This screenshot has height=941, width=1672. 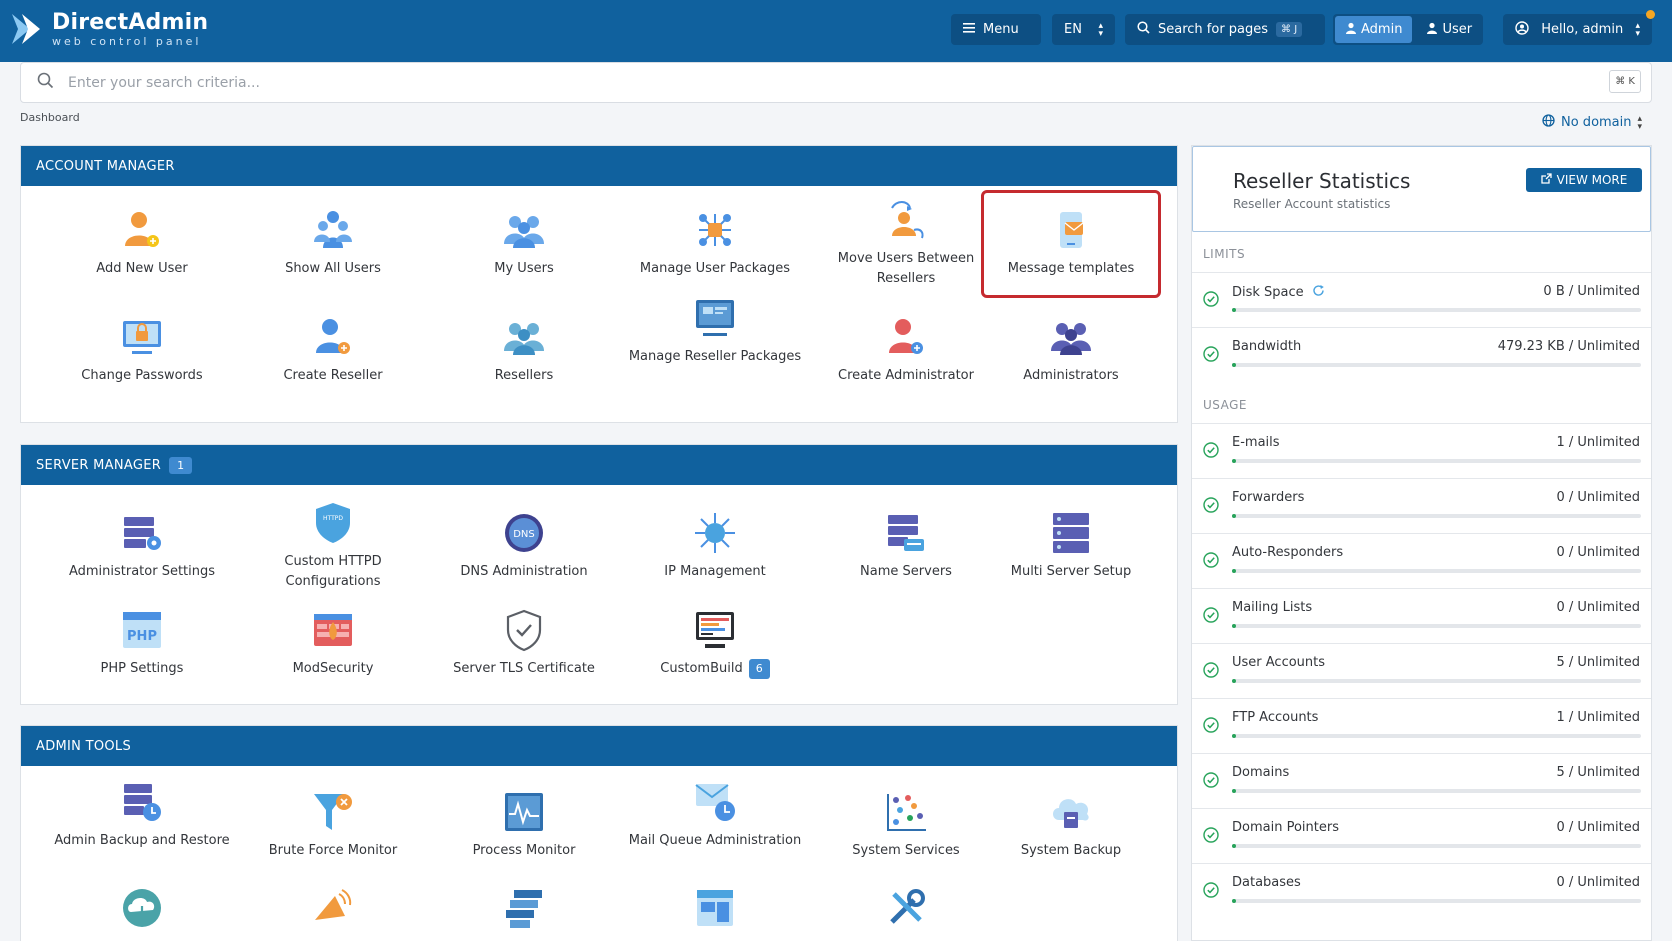 I want to click on administrator-settings-tile: Administrator Settings, so click(x=142, y=546).